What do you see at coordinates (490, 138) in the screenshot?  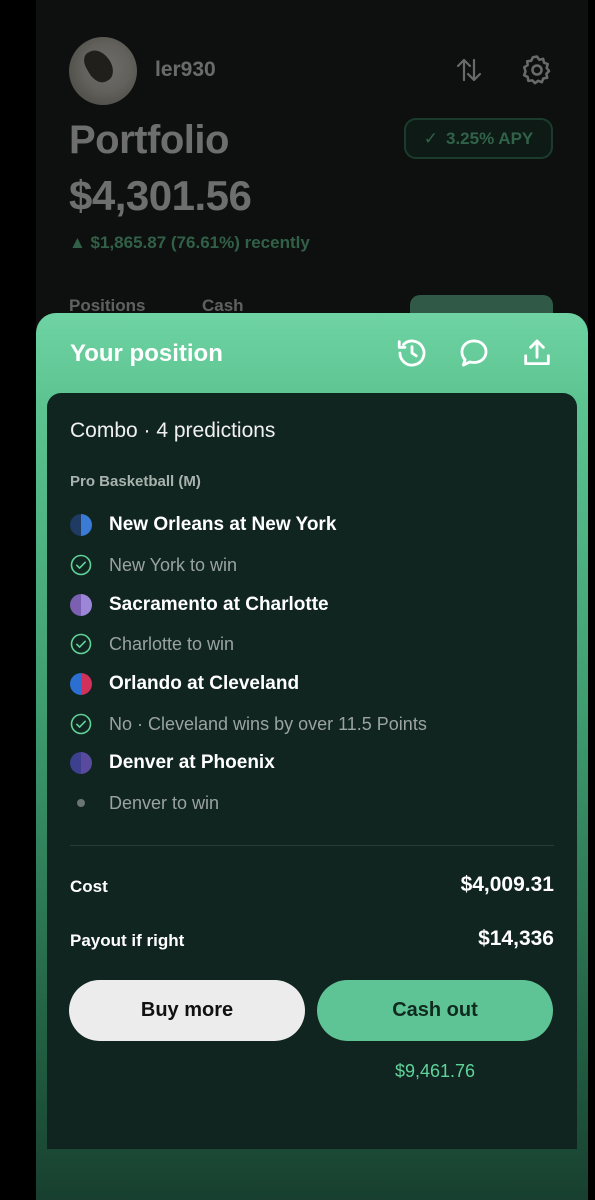 I see `apy-label: 3.25% APY` at bounding box center [490, 138].